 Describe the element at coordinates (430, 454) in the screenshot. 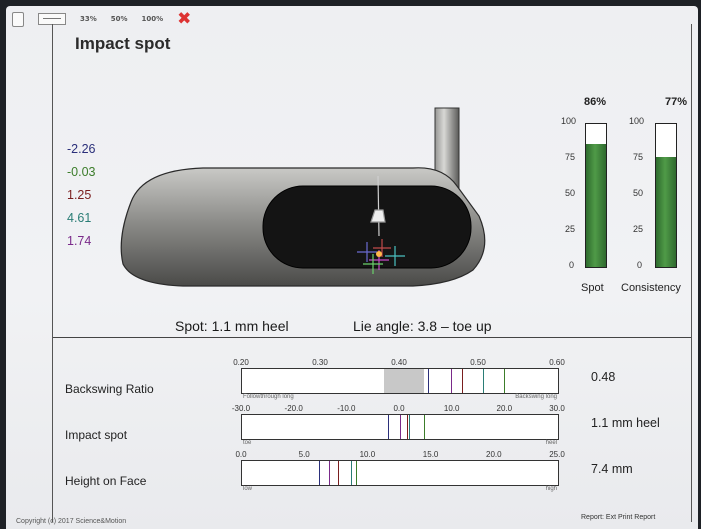

I see `scale-tick-label: 15.0` at that location.